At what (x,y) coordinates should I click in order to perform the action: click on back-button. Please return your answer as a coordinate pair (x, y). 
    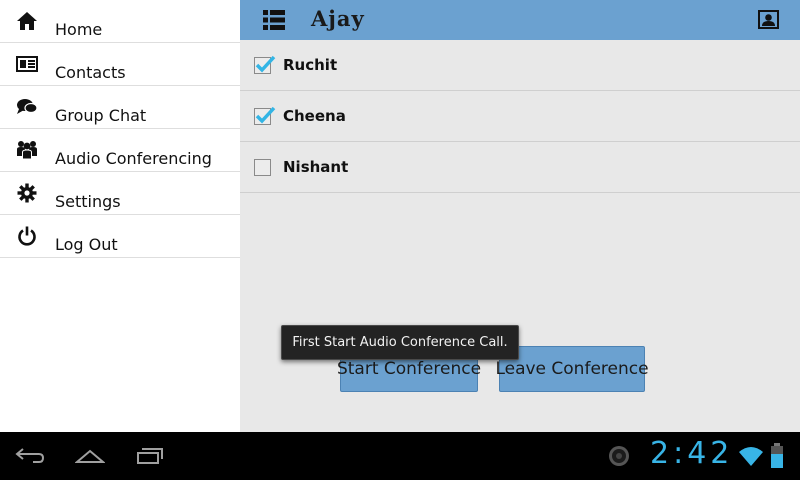
    Looking at the image, I should click on (30, 456).